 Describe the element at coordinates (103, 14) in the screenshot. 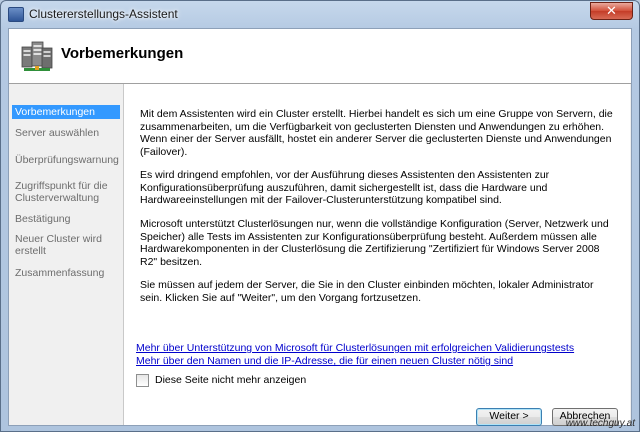

I see `window-title: Clustererstellungs-Assistent` at that location.